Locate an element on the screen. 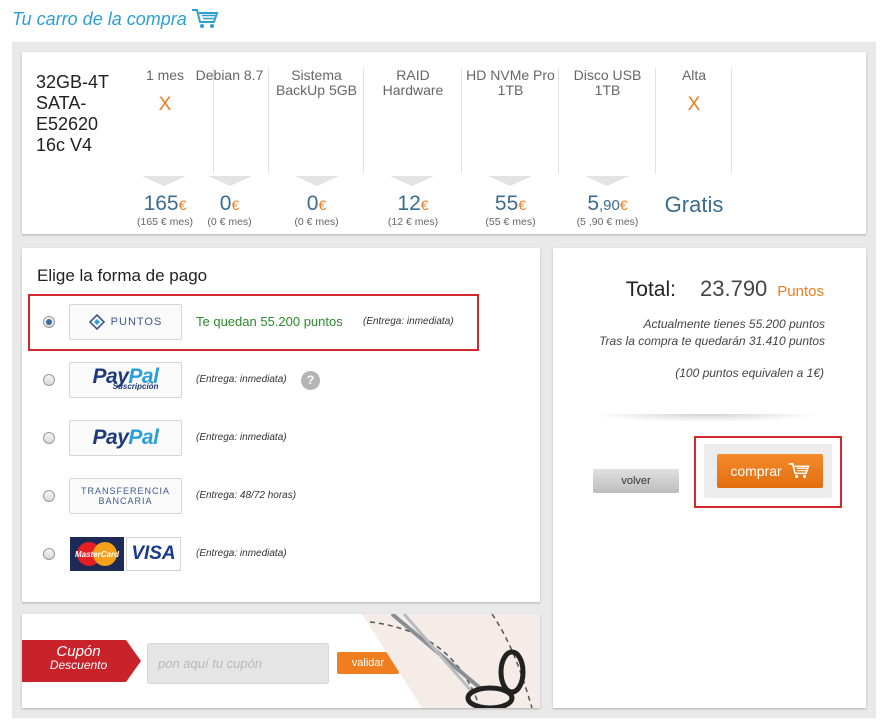  scissors-icon is located at coordinates (451, 661).